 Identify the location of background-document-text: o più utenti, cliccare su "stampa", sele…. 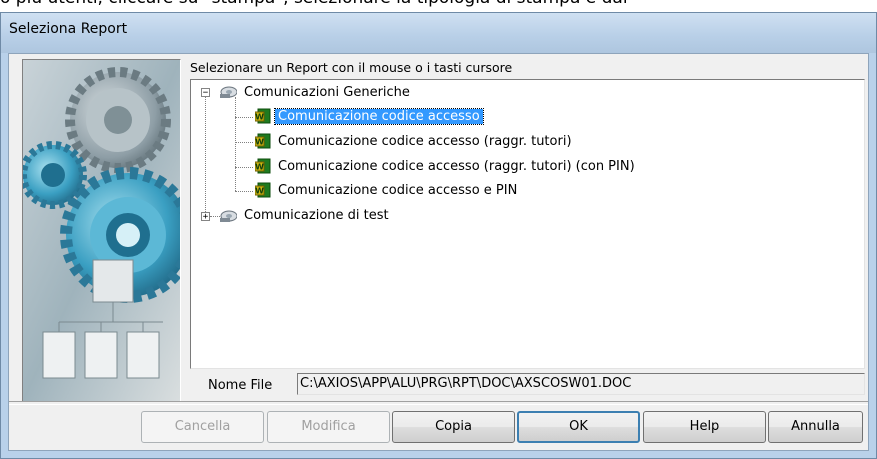
(438, 6).